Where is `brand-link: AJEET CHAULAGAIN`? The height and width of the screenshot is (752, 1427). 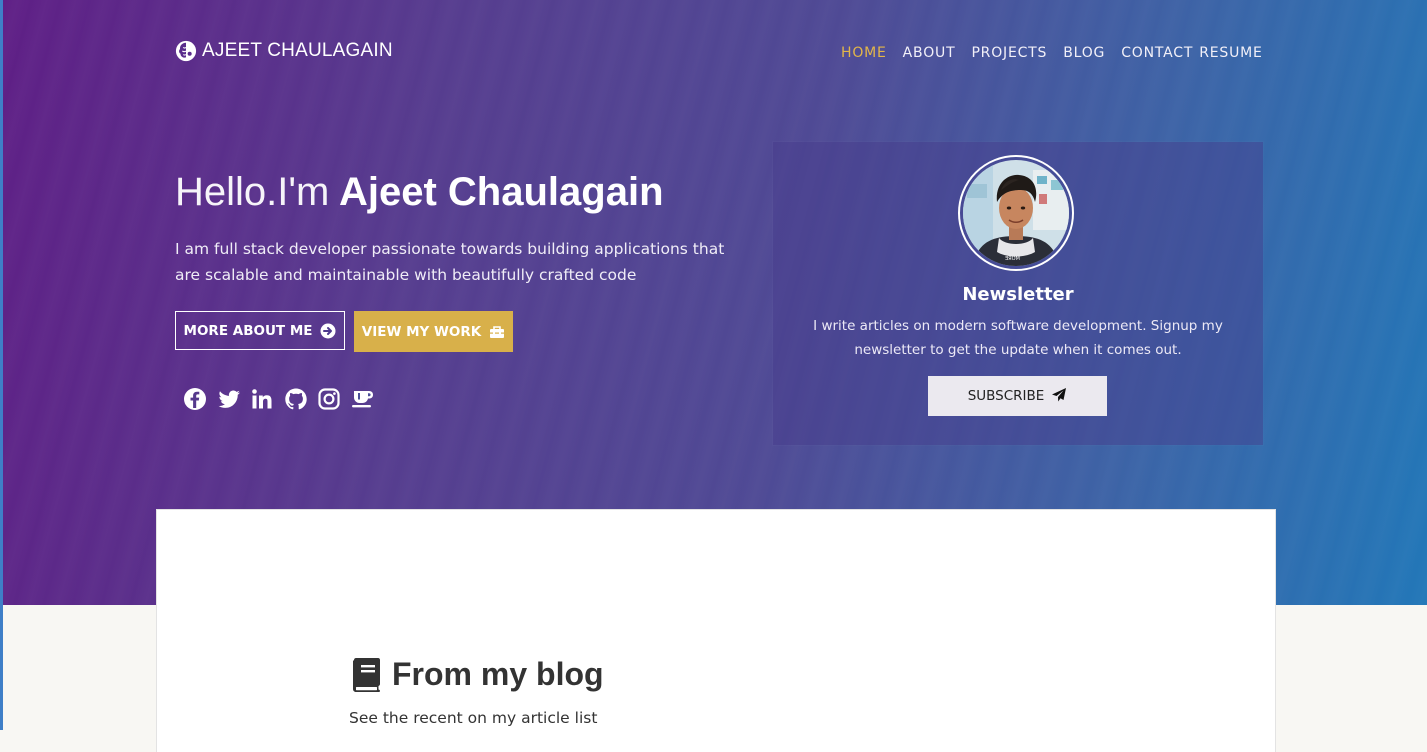 brand-link: AJEET CHAULAGAIN is located at coordinates (284, 51).